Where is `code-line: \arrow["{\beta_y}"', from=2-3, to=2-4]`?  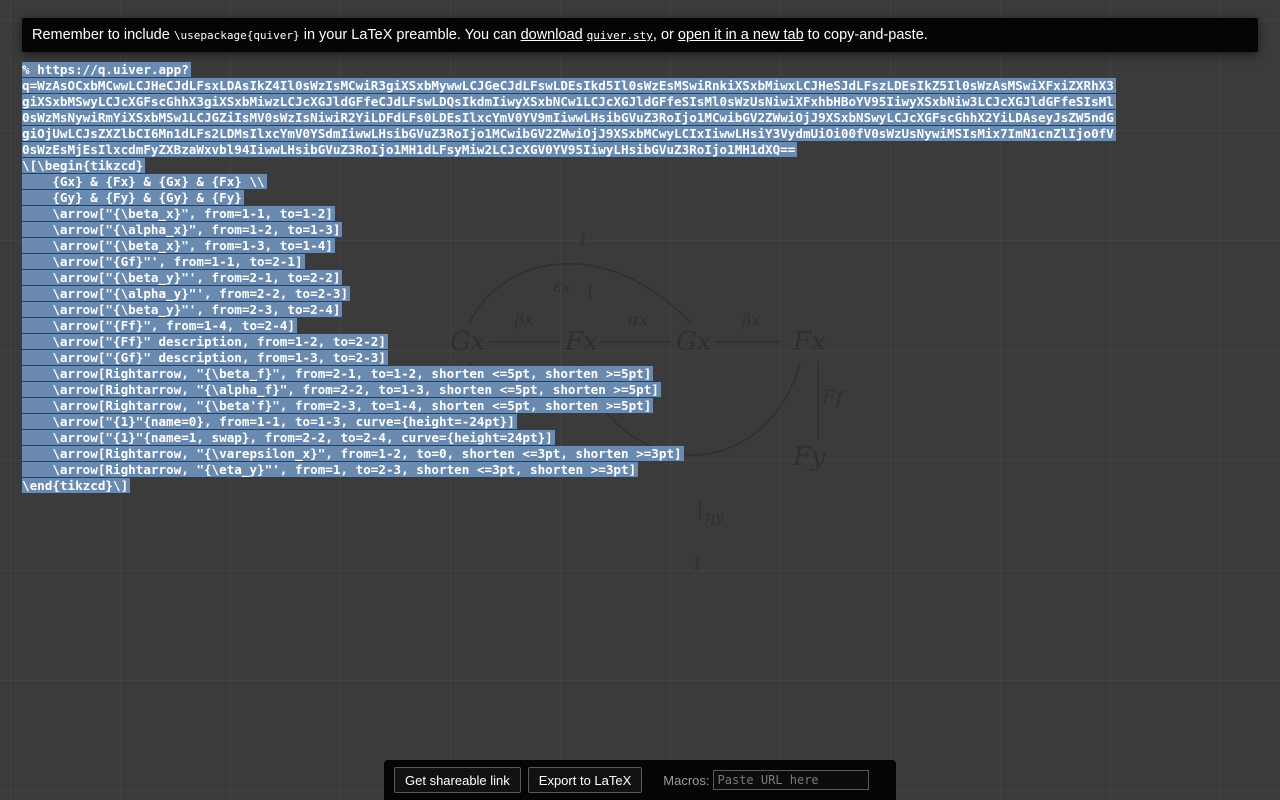
code-line: \arrow["{\beta_y}"', from=2-3, to=2-4] is located at coordinates (182, 309).